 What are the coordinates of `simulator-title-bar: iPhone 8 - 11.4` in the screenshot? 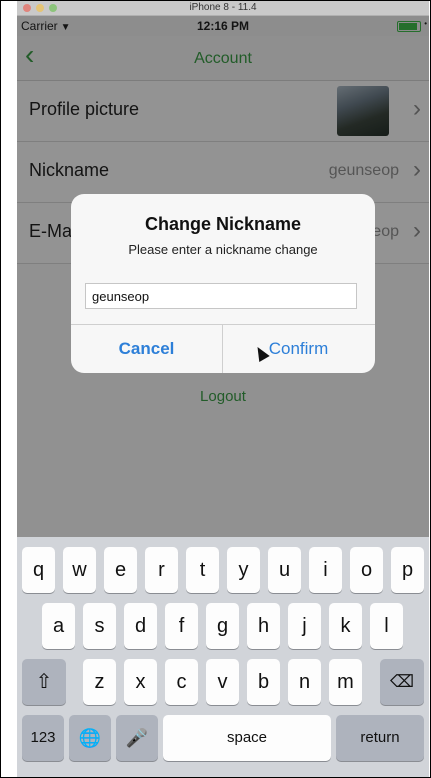 It's located at (223, 8).